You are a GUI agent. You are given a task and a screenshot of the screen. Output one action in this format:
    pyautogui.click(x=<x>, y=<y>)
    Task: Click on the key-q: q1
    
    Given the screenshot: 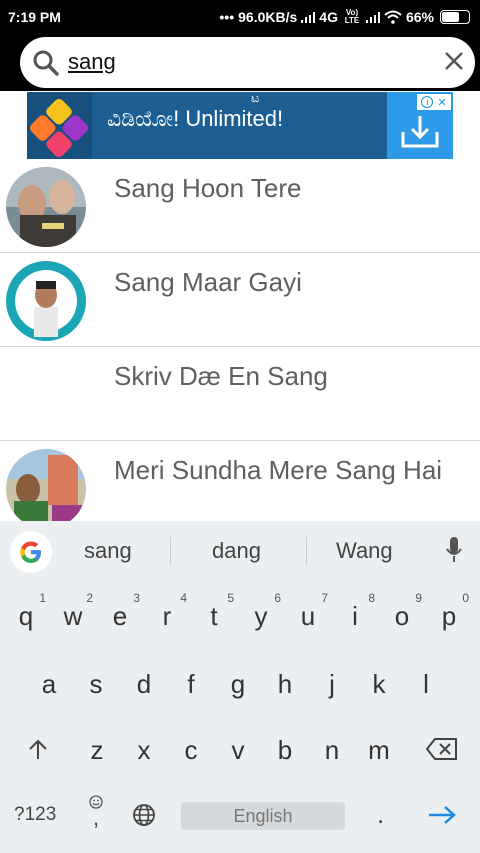 What is the action you would take?
    pyautogui.click(x=26, y=611)
    